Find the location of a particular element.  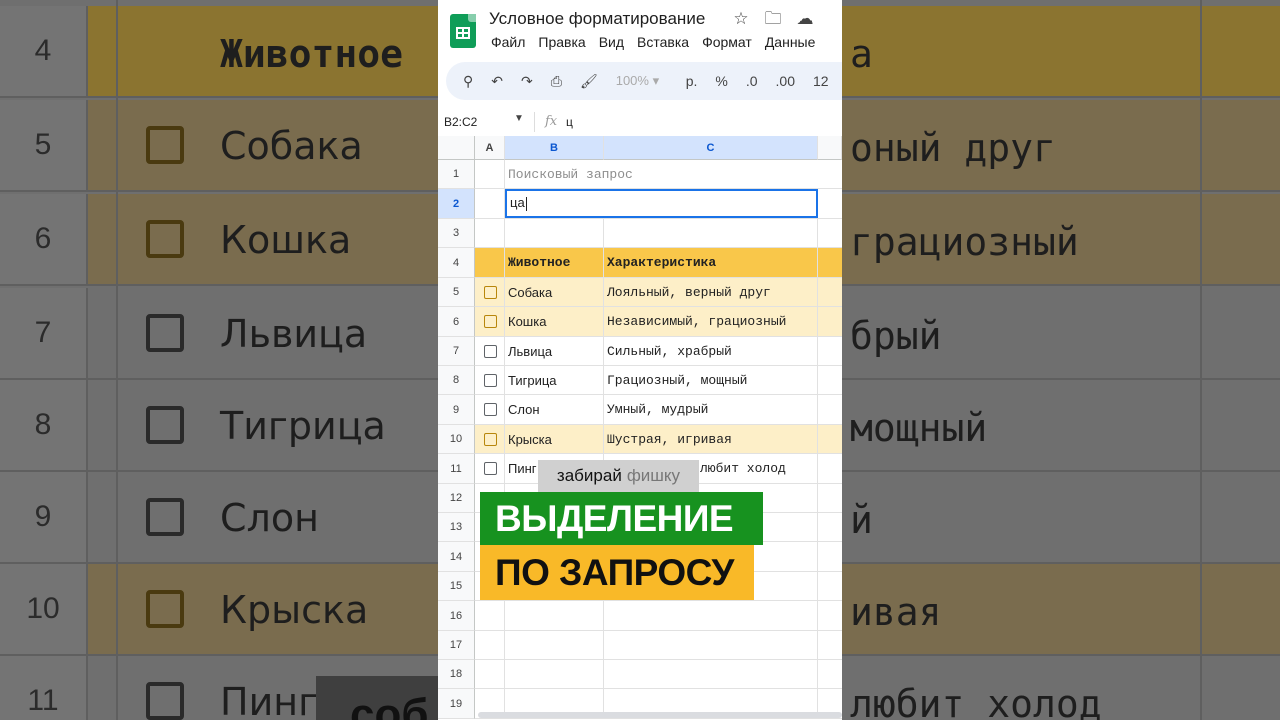

row-header: 2 is located at coordinates (456, 204).